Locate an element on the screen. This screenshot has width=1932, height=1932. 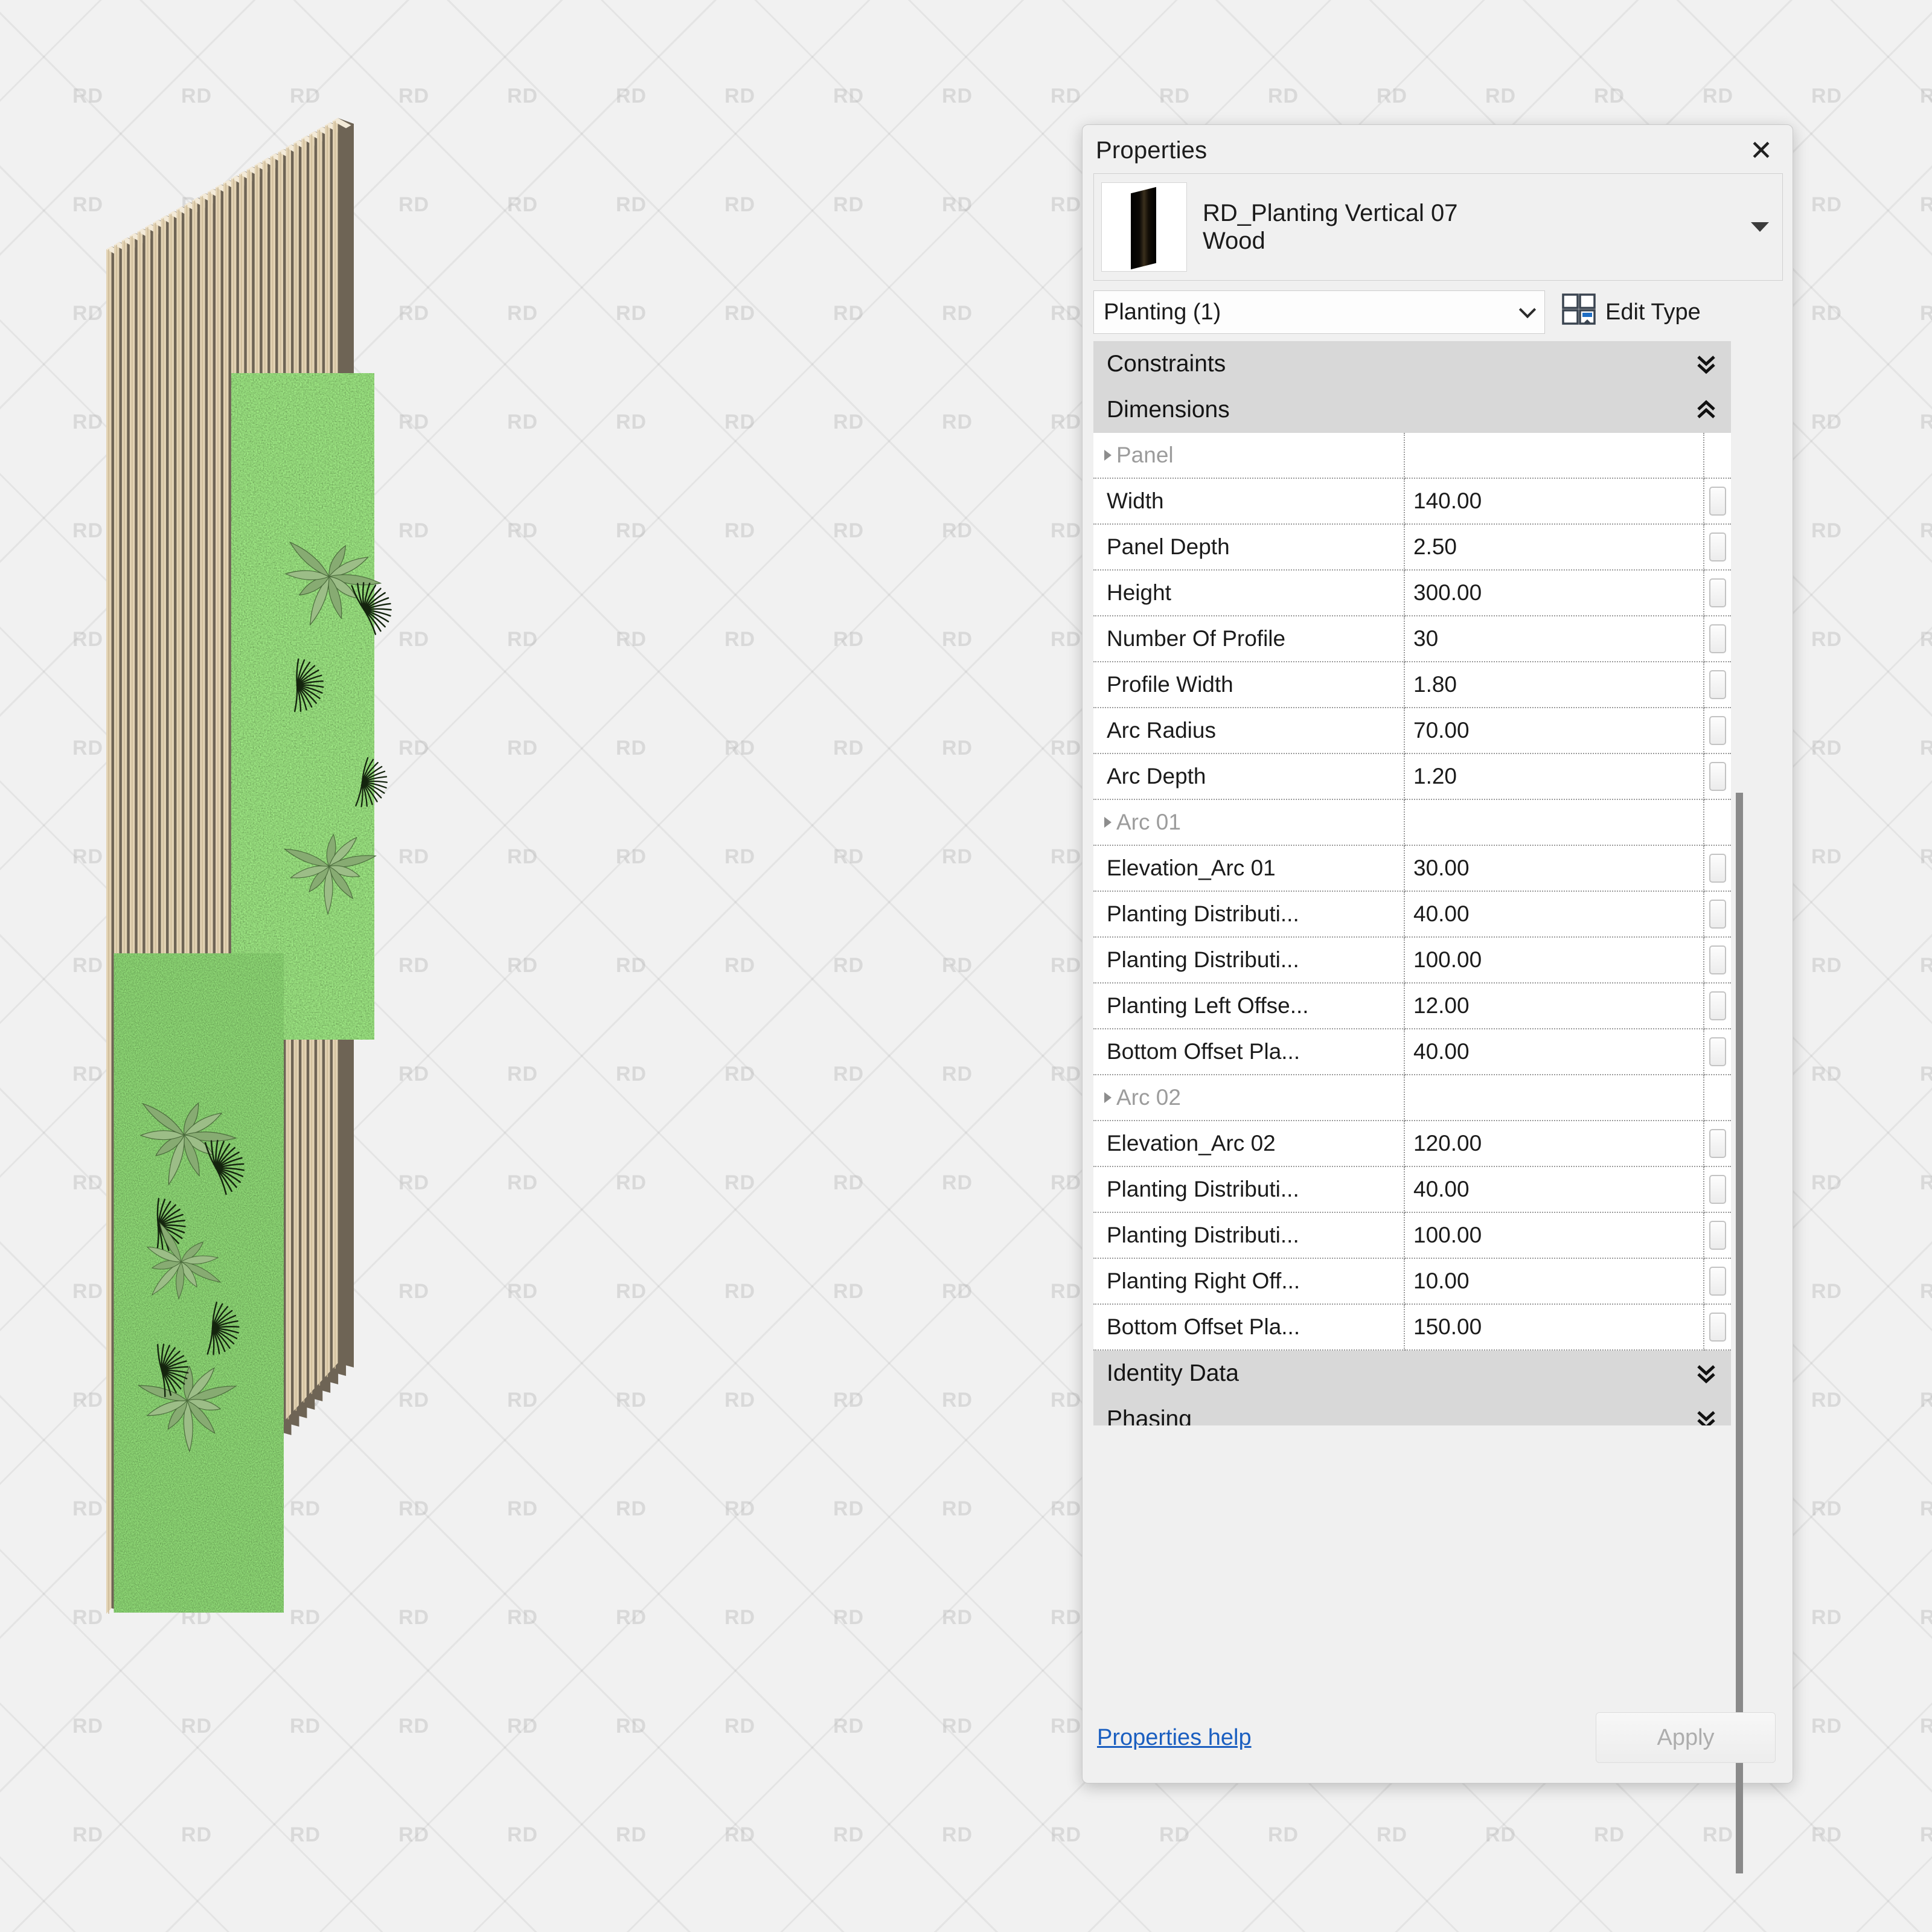
table-row: Arc Radius 70.00 is located at coordinates (1412, 731).